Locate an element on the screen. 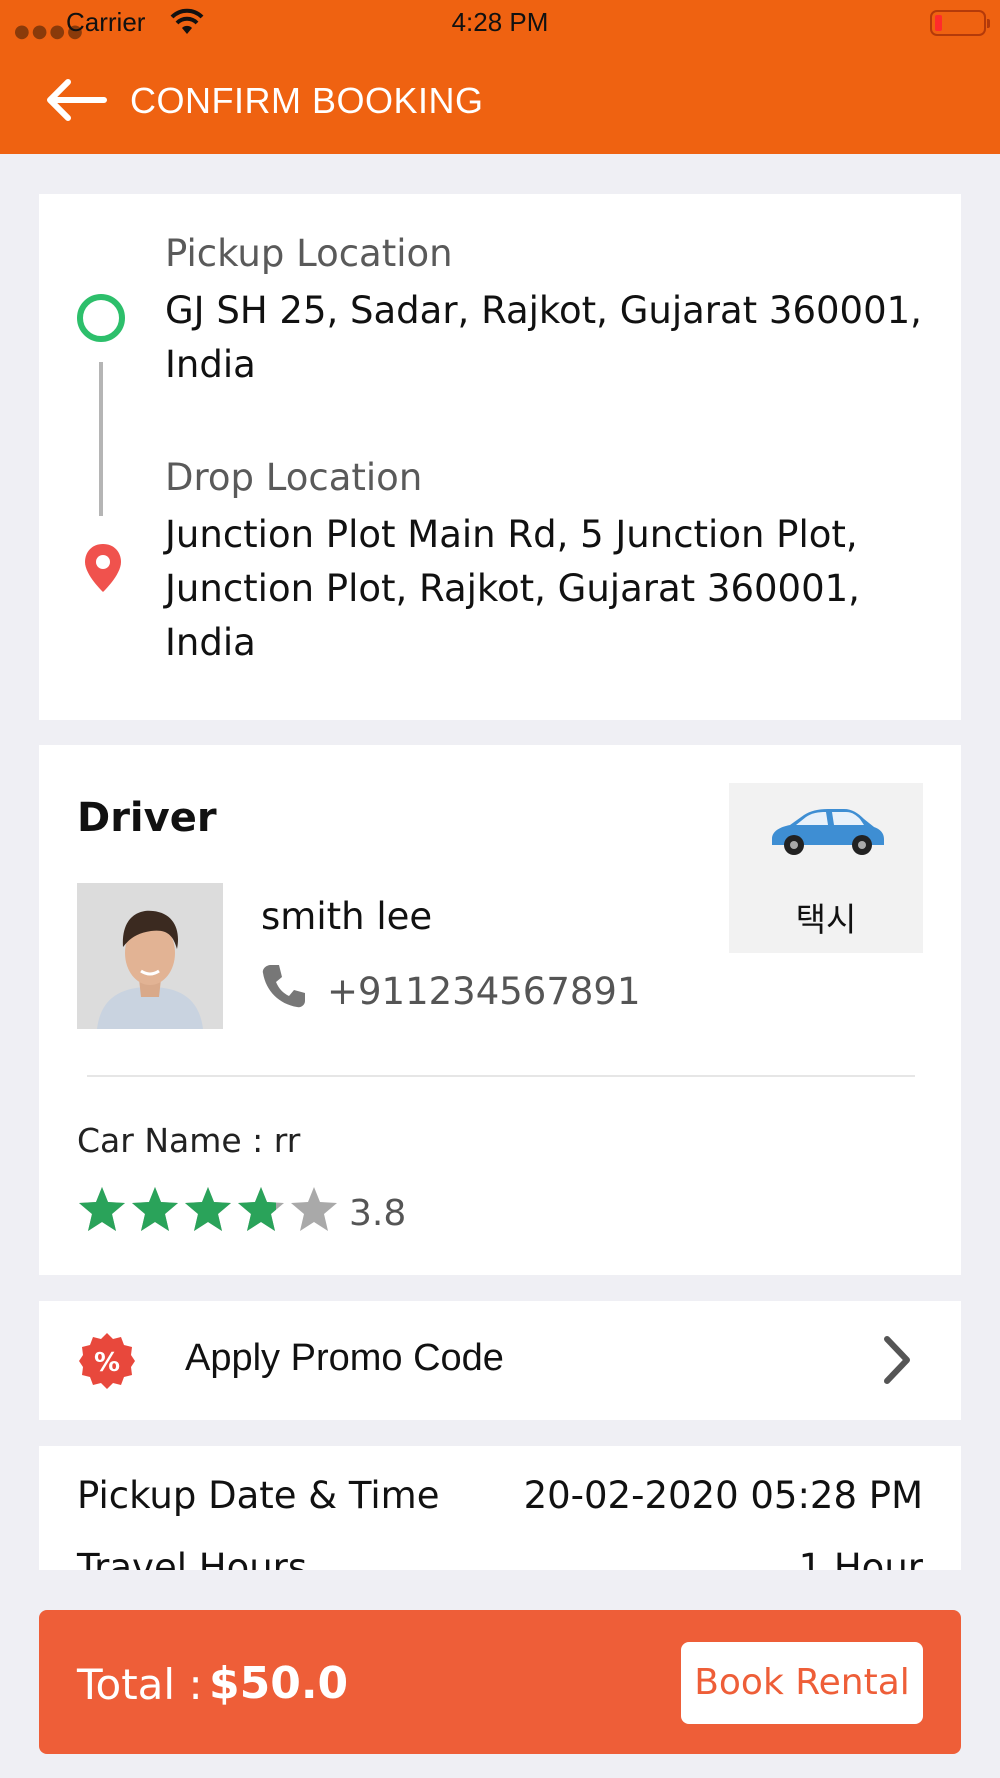  promo-label: Apply Promo Code is located at coordinates (344, 1358).